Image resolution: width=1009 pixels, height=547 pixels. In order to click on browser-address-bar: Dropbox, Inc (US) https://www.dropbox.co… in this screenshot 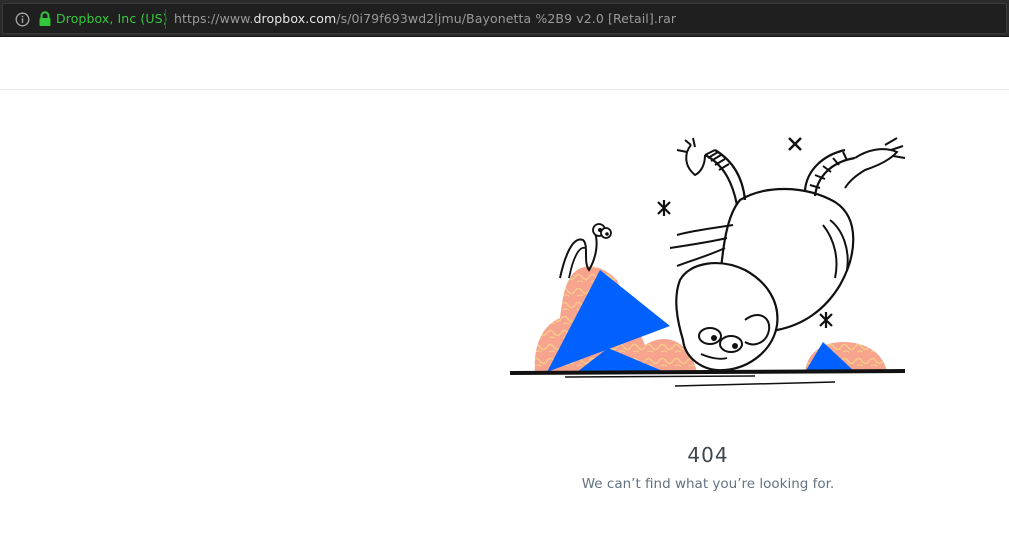, I will do `click(504, 18)`.